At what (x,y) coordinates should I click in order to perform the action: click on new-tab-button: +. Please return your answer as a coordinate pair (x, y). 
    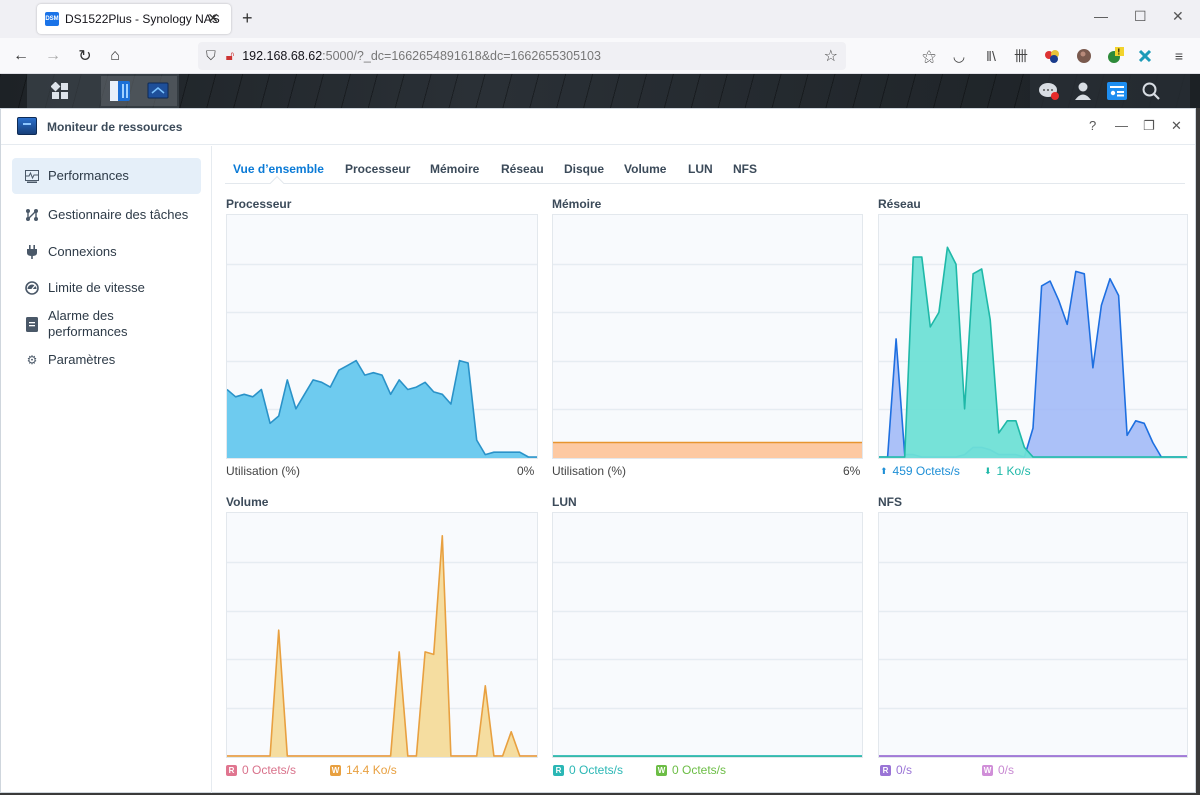
    Looking at the image, I should click on (247, 18).